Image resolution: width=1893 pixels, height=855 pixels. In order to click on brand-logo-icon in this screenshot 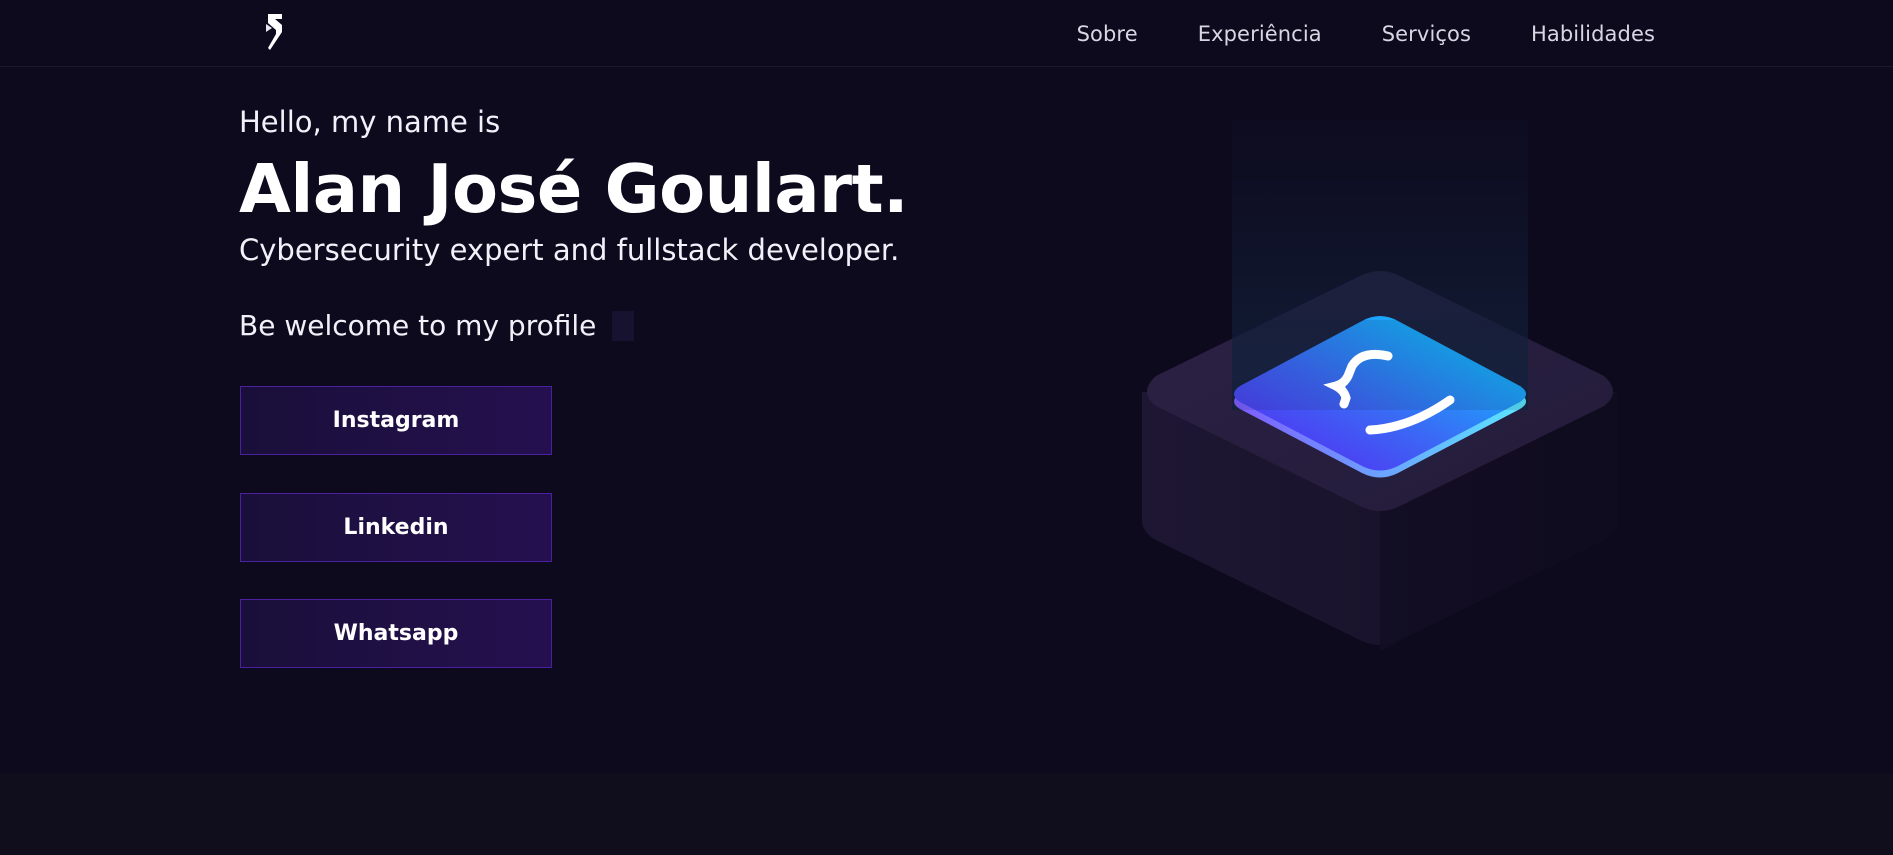, I will do `click(275, 32)`.